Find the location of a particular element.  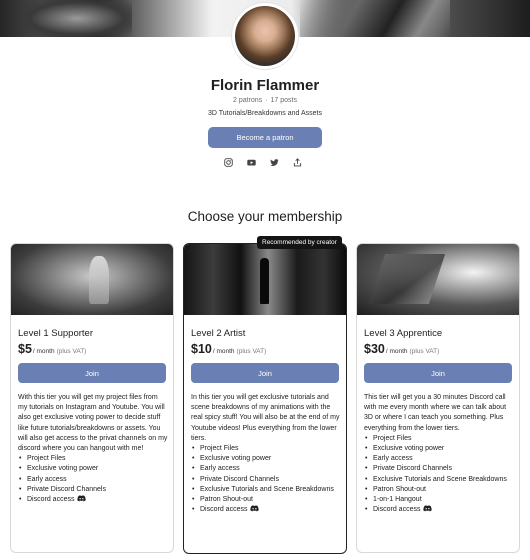

twitter-icon is located at coordinates (274, 162).